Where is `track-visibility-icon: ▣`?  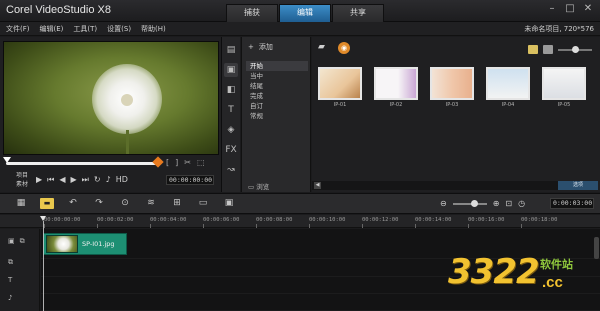 track-visibility-icon: ▣ is located at coordinates (11, 241).